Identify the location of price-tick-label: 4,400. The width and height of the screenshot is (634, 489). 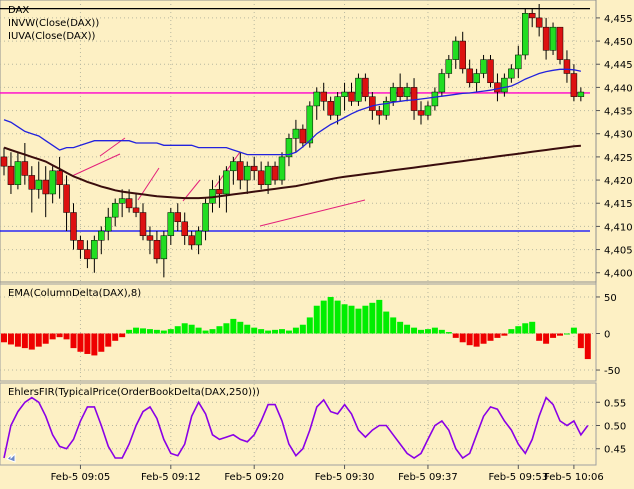
(618, 274).